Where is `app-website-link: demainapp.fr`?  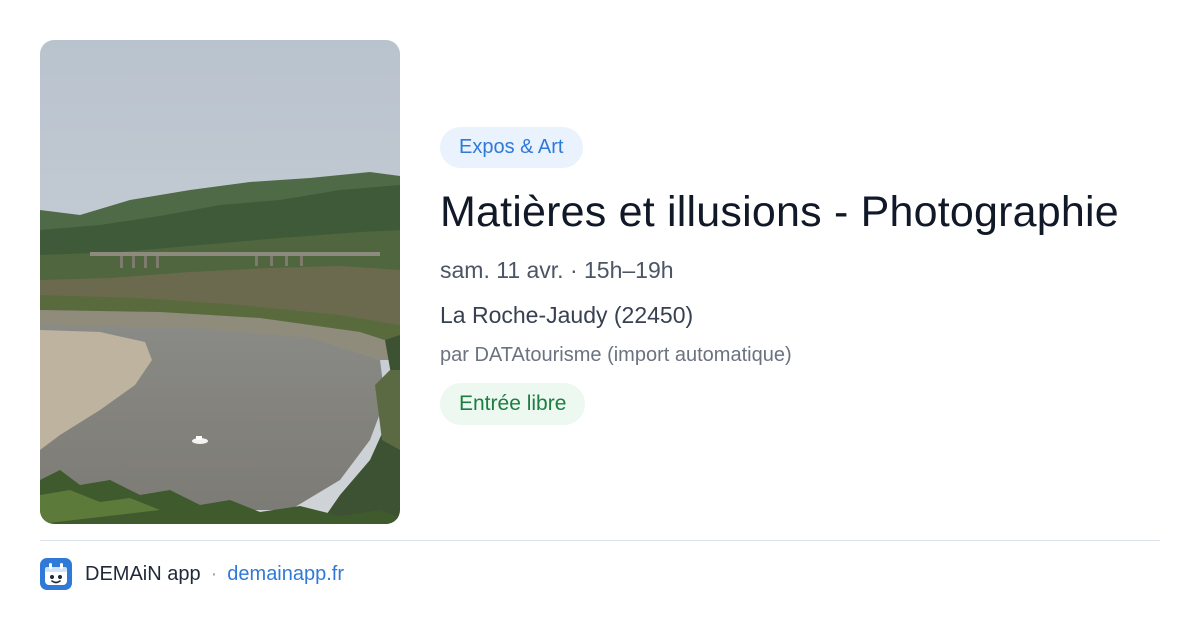 app-website-link: demainapp.fr is located at coordinates (285, 574).